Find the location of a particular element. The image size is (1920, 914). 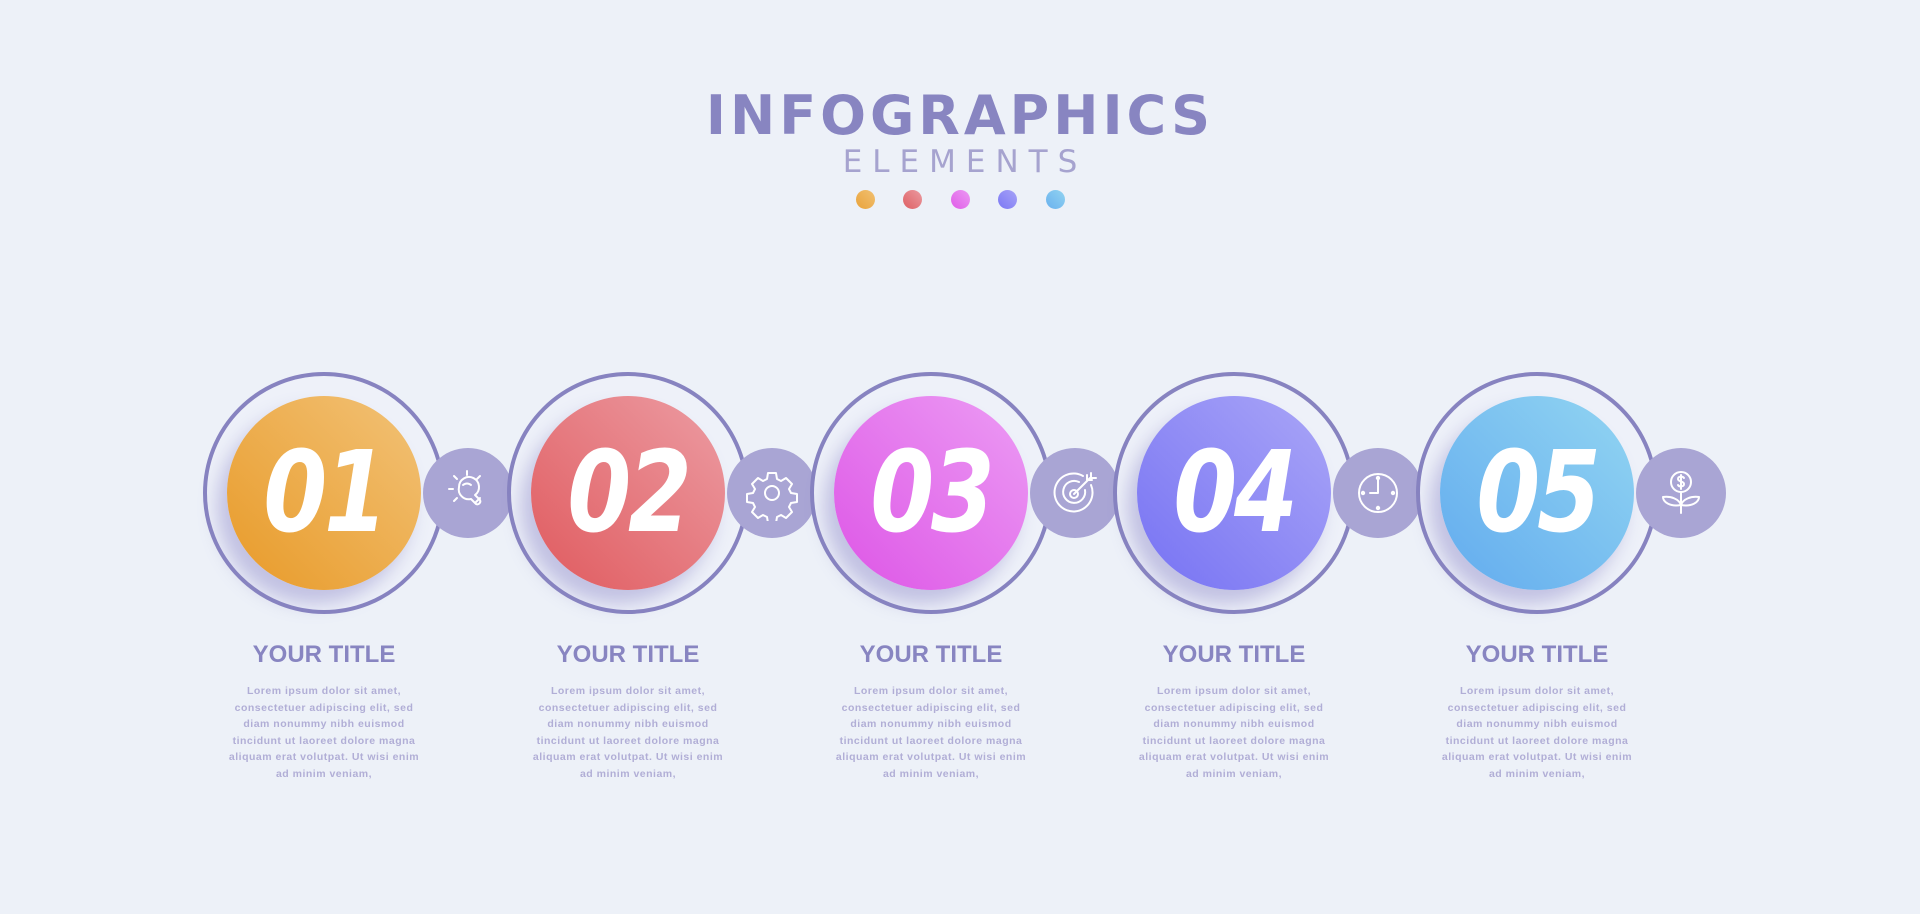

clock-icon is located at coordinates (1378, 493).